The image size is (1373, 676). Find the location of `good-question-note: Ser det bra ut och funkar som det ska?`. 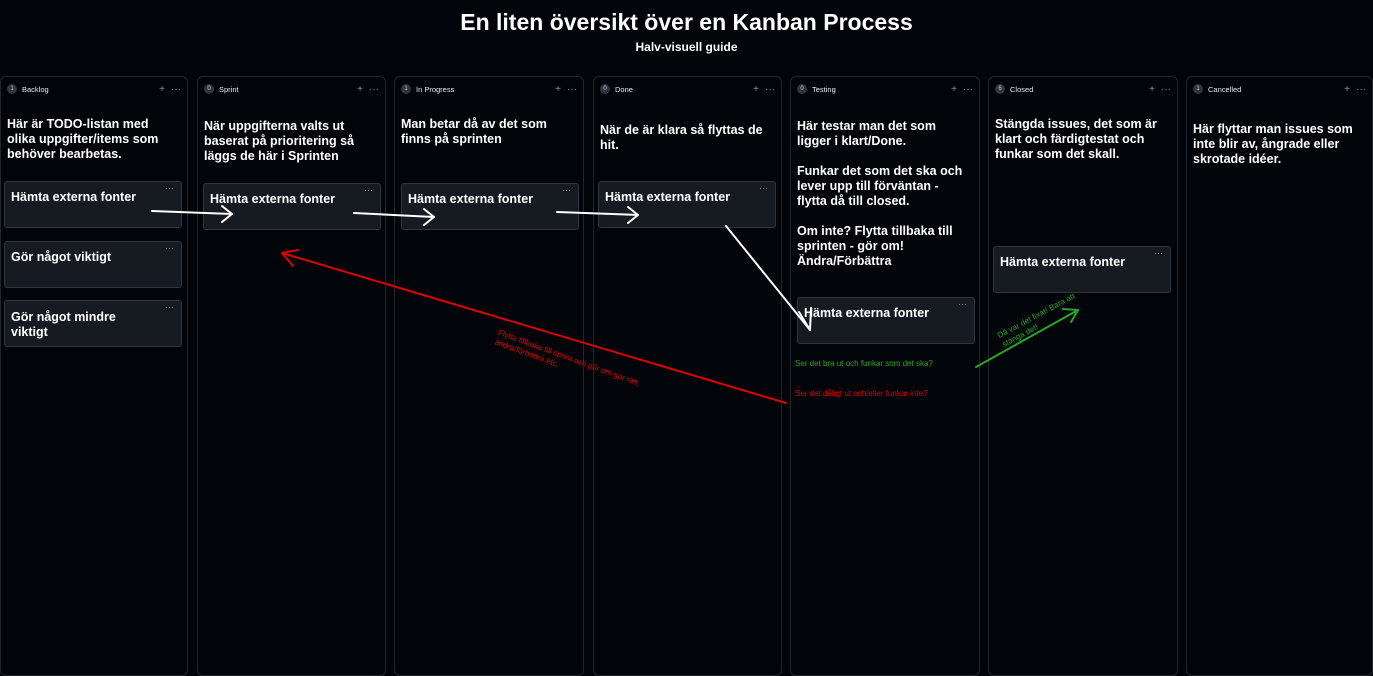

good-question-note: Ser det bra ut och funkar som det ska? is located at coordinates (864, 363).